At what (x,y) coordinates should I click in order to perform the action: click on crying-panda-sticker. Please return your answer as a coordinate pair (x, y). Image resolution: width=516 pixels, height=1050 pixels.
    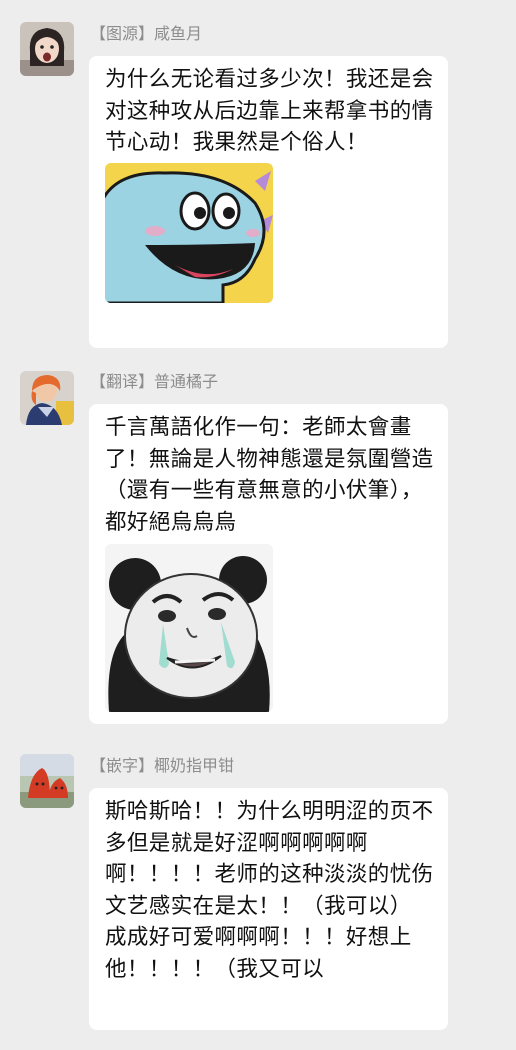
    Looking at the image, I should click on (189, 628).